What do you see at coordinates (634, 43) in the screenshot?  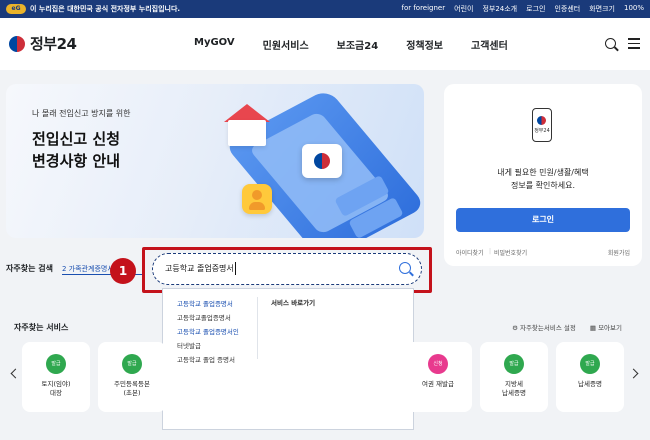 I see `menu-icon` at bounding box center [634, 43].